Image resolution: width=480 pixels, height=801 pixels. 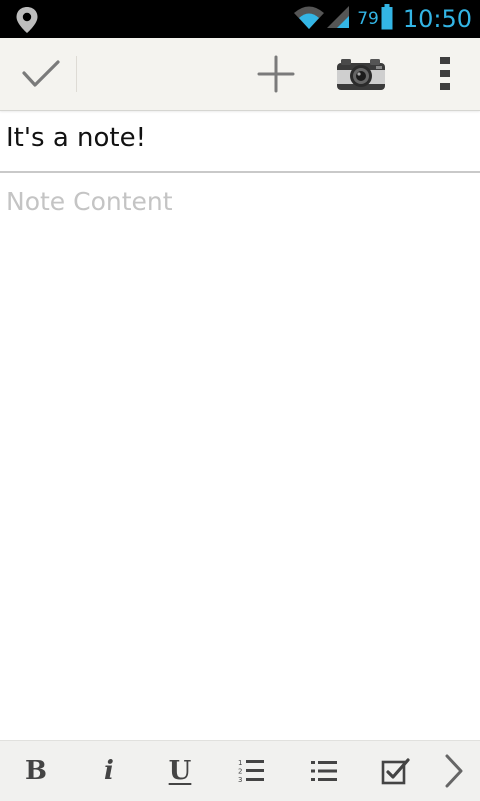 I want to click on status-bar: 79 10:50, so click(x=240, y=19).